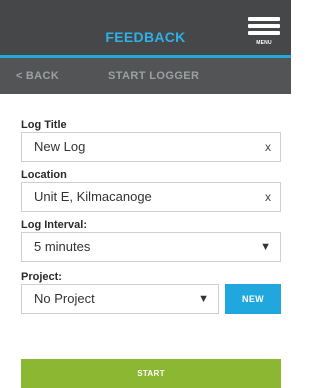  Describe the element at coordinates (253, 299) in the screenshot. I see `new-project-button: NEW` at that location.